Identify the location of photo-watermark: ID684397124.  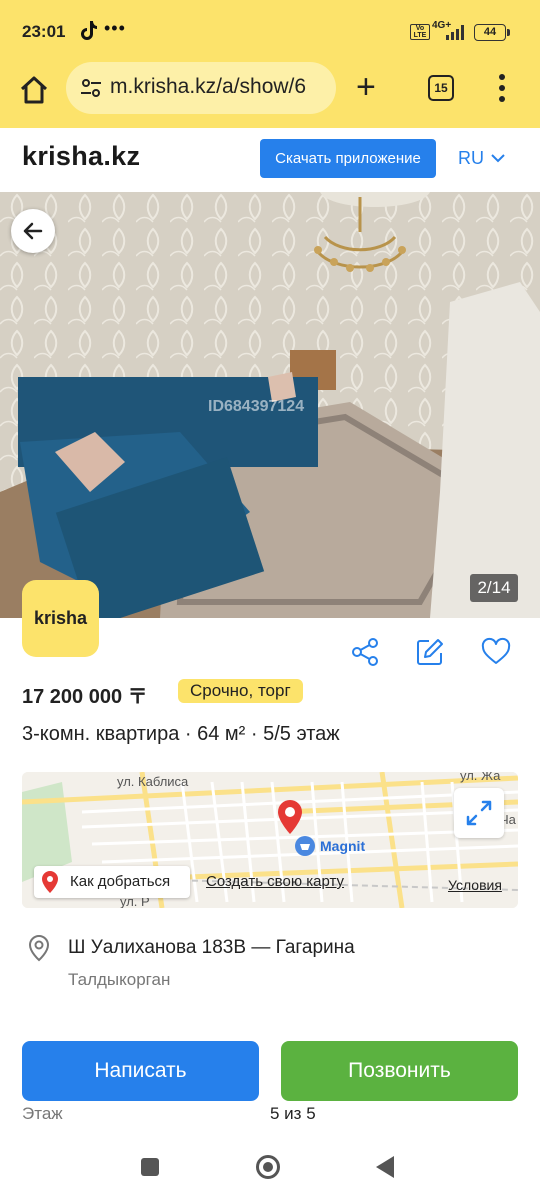
(256, 406).